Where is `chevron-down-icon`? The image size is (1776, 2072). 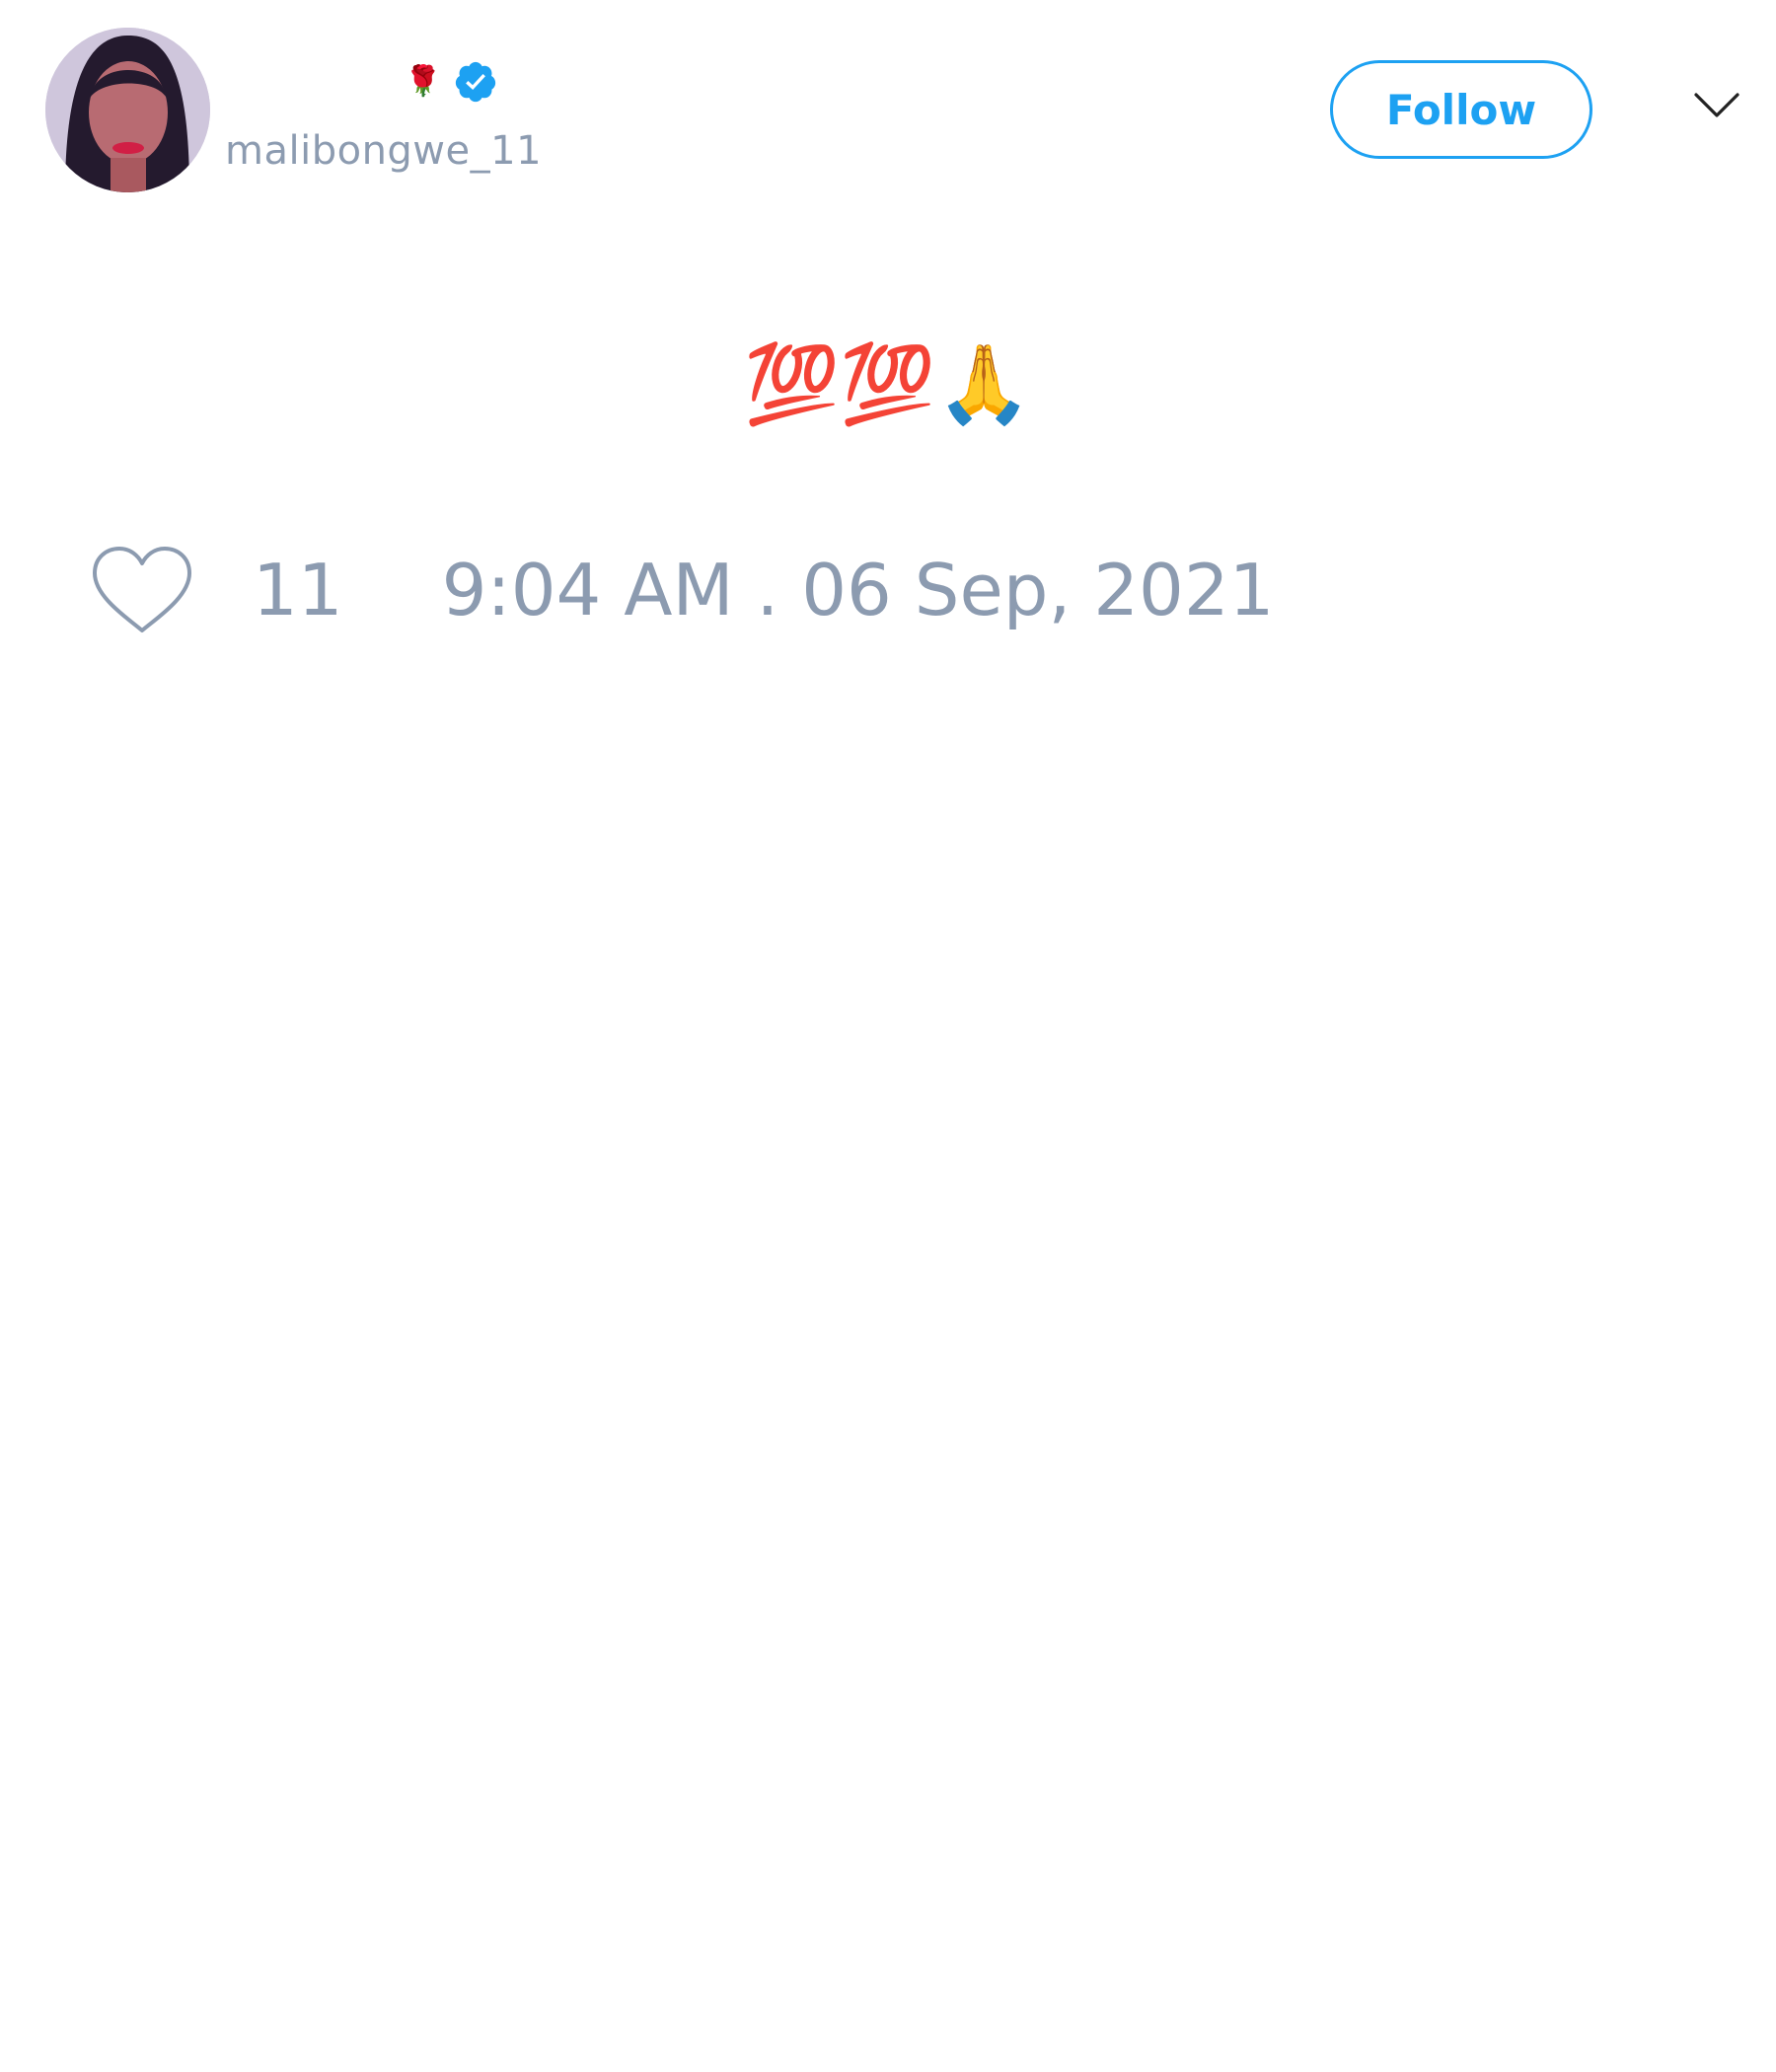
chevron-down-icon is located at coordinates (1717, 106).